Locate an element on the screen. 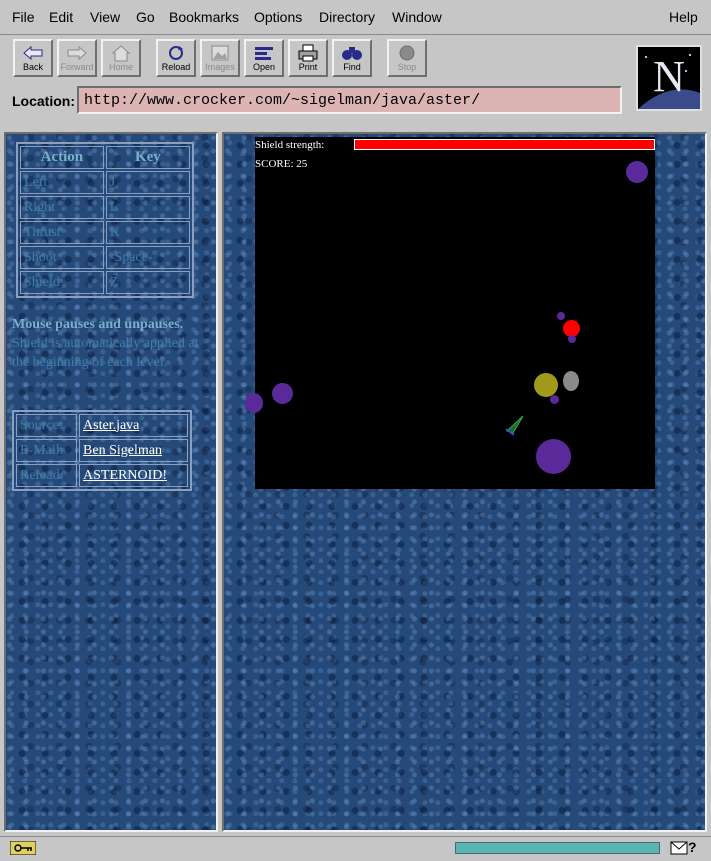 The height and width of the screenshot is (861, 711). action-cell: Left is located at coordinates (62, 182).